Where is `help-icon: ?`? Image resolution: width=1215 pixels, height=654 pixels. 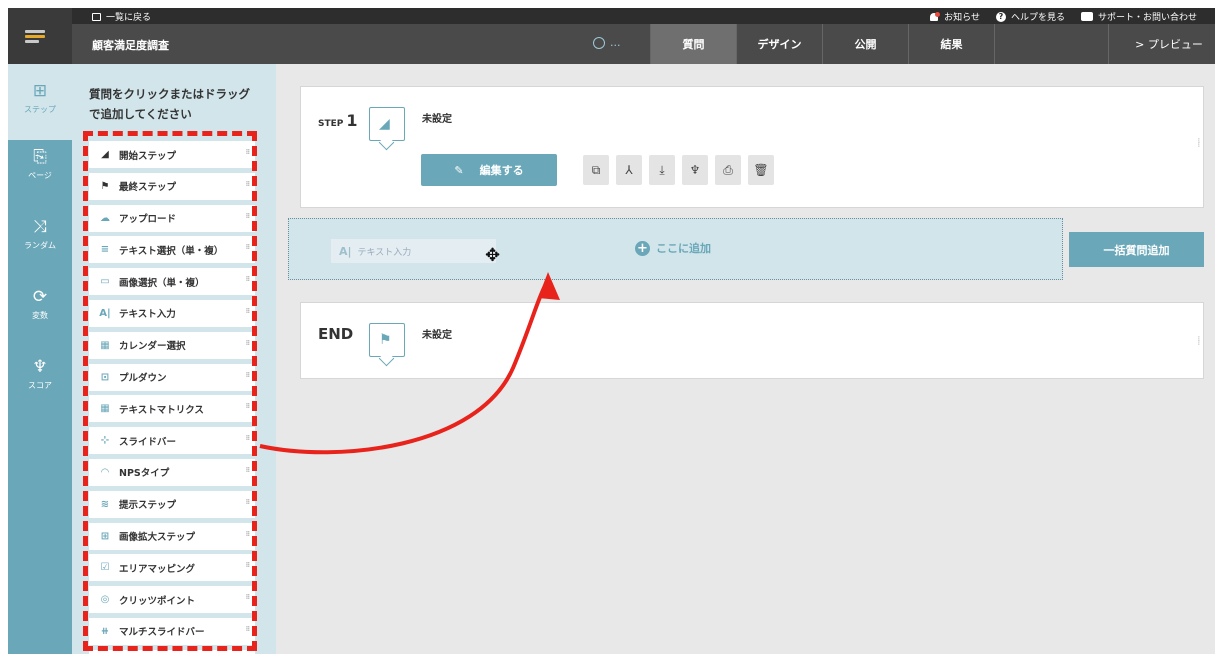 help-icon: ? is located at coordinates (1000, 16).